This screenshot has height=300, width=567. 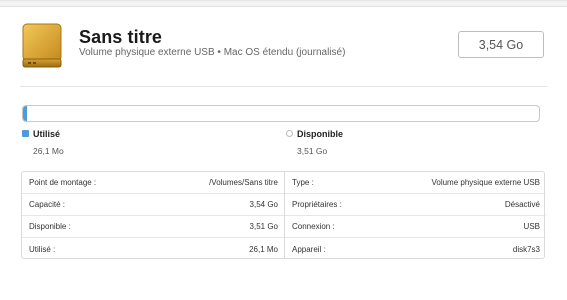 What do you see at coordinates (415, 205) in the screenshot?
I see `info-row-owners: Propriétaires : Désactivé` at bounding box center [415, 205].